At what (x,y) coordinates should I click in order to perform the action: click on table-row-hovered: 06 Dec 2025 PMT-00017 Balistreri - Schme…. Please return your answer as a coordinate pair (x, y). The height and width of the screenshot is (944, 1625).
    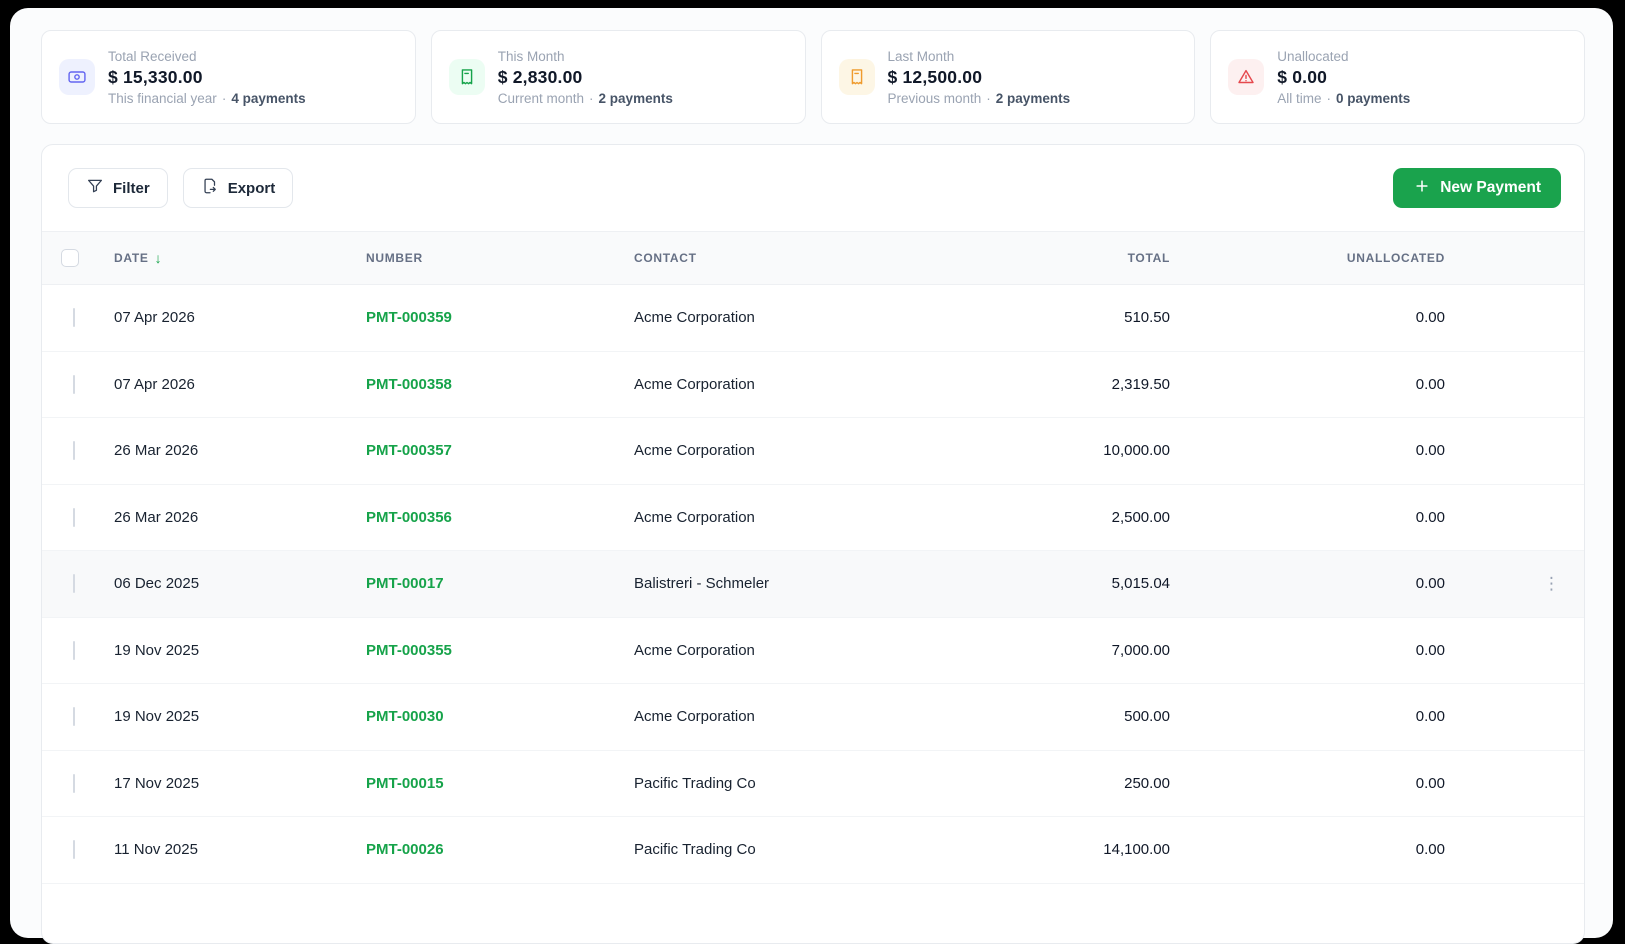
    Looking at the image, I should click on (813, 584).